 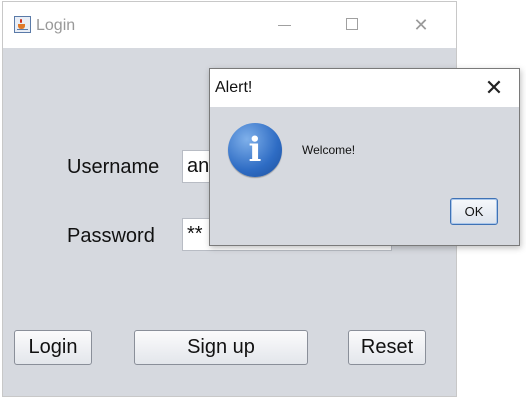 What do you see at coordinates (364, 88) in the screenshot?
I see `alert-titlebar: Alert! ✕` at bounding box center [364, 88].